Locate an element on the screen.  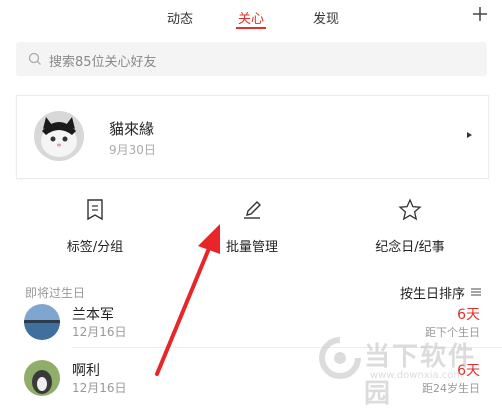
star-icon is located at coordinates (410, 209).